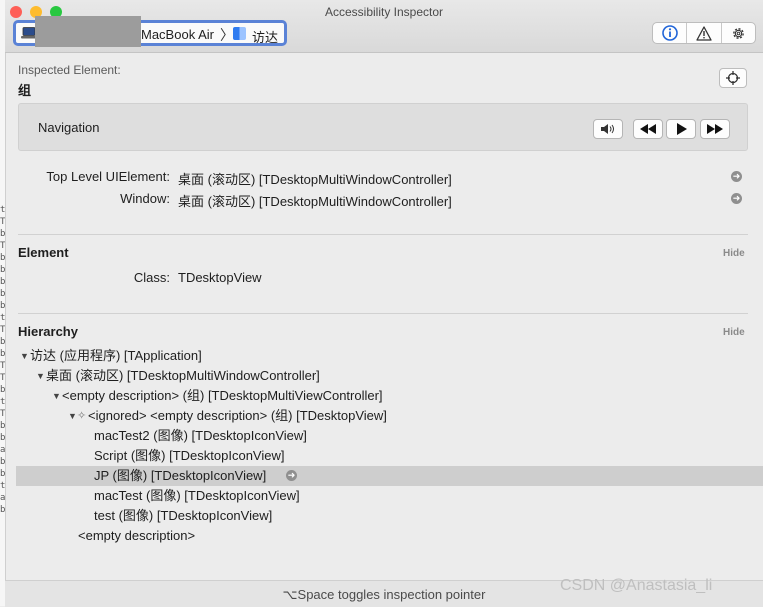 Image resolution: width=763 pixels, height=607 pixels. I want to click on info-button, so click(670, 33).